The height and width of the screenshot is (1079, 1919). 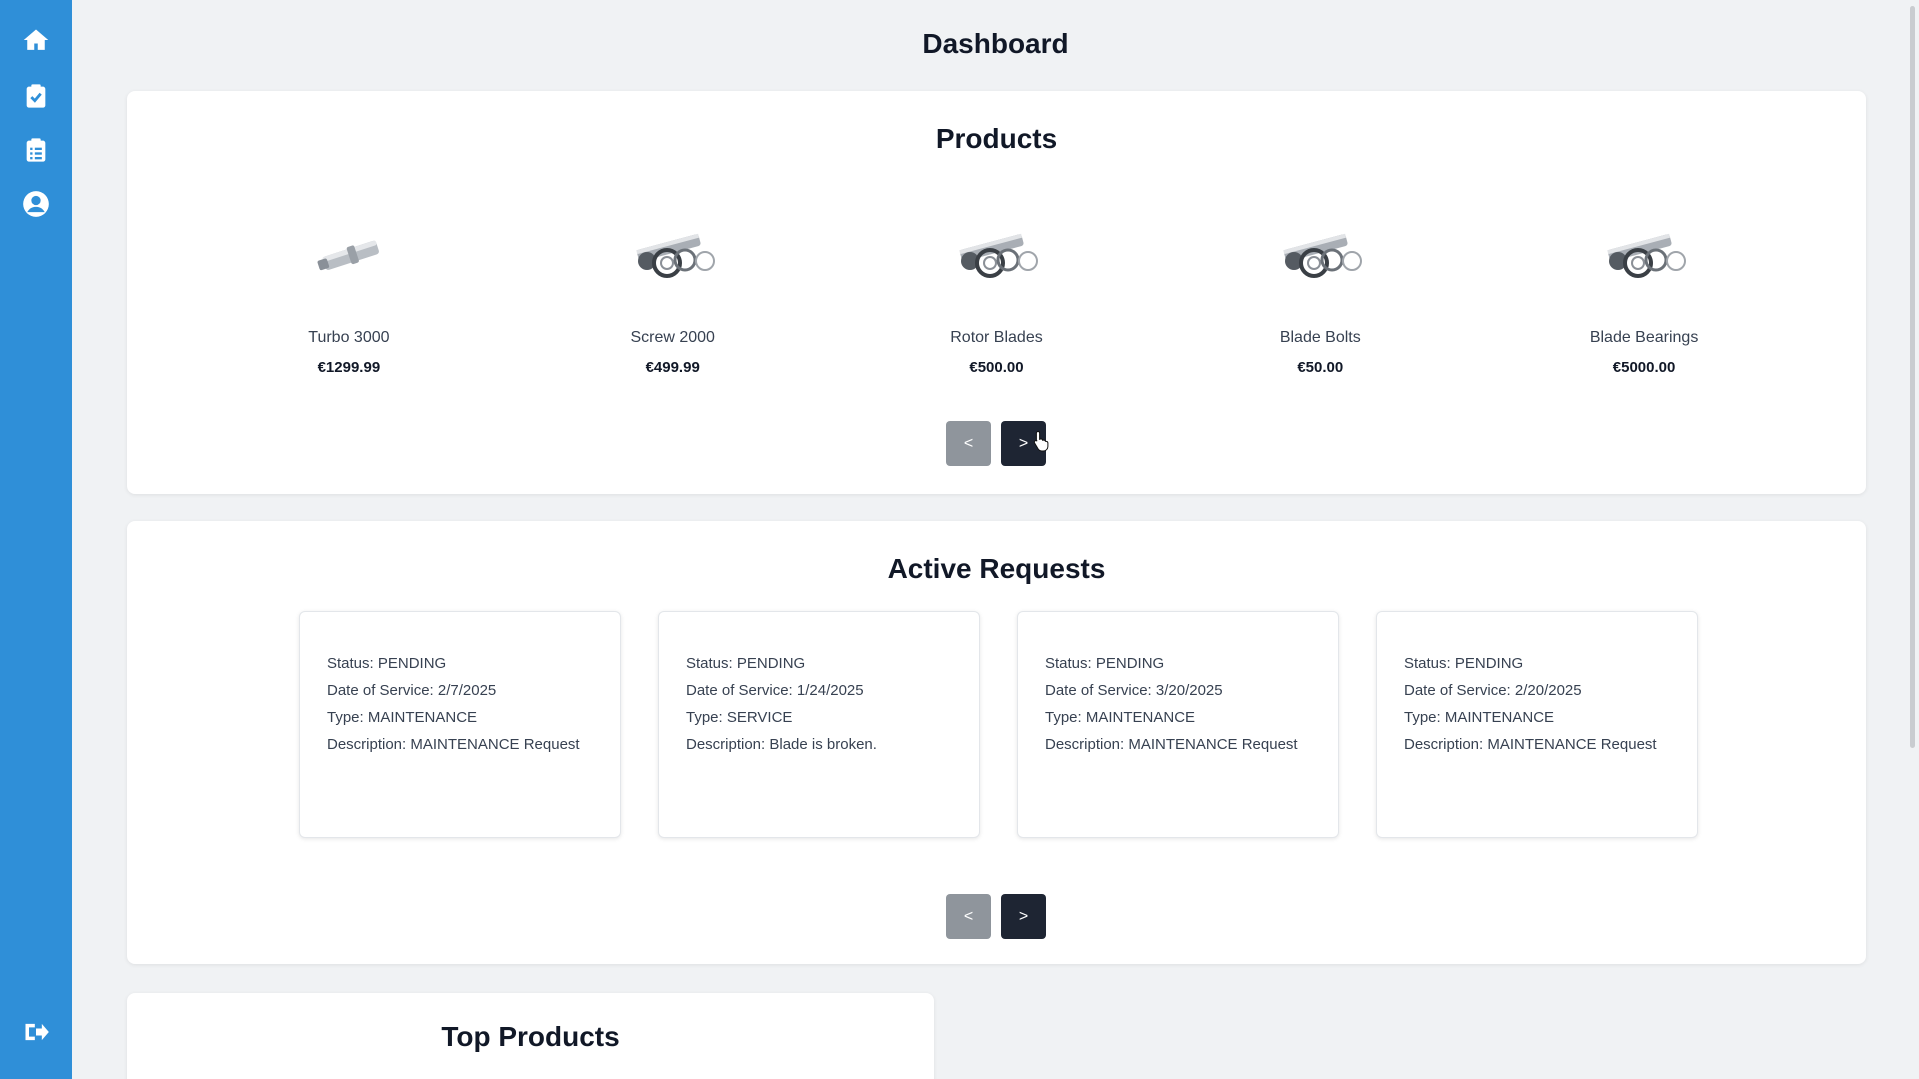 I want to click on page-title: Dashboard, so click(x=995, y=43).